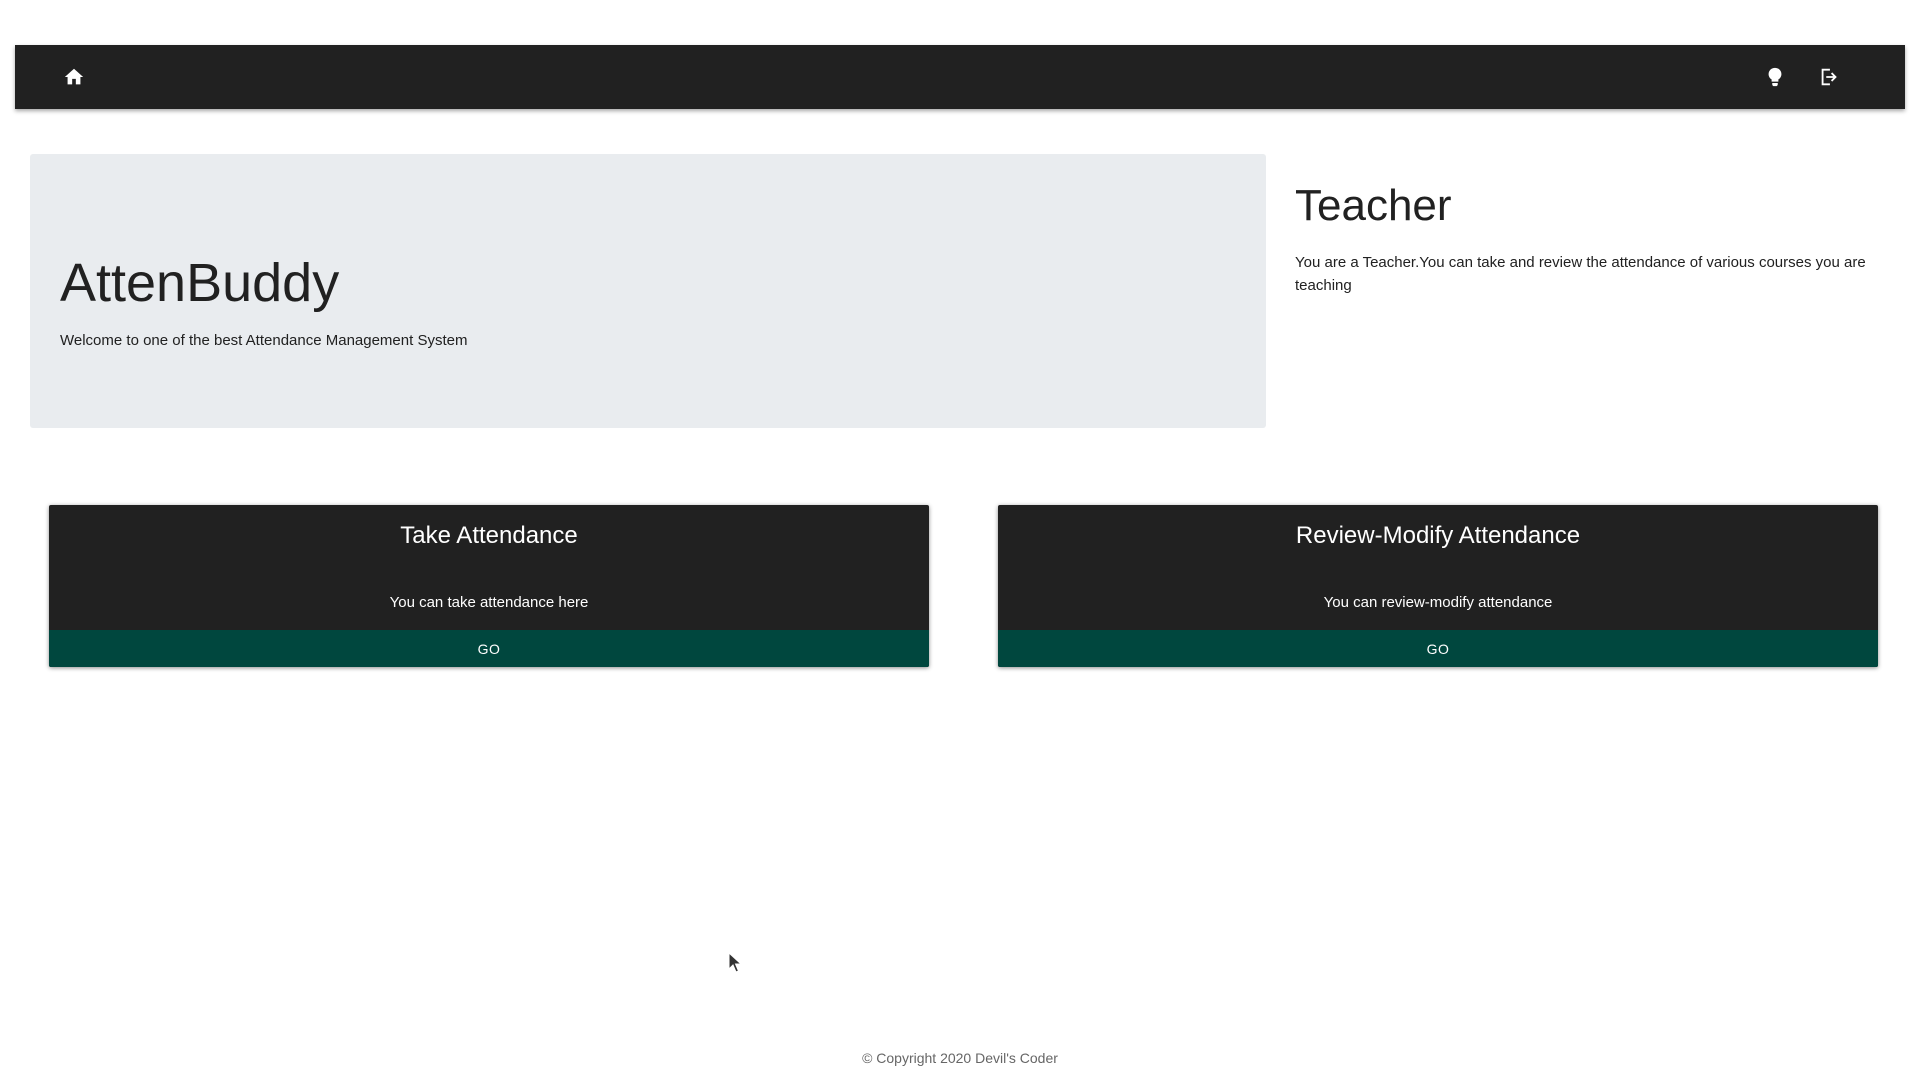 Image resolution: width=1920 pixels, height=1080 pixels. What do you see at coordinates (735, 962) in the screenshot?
I see `mouse-cursor-icon` at bounding box center [735, 962].